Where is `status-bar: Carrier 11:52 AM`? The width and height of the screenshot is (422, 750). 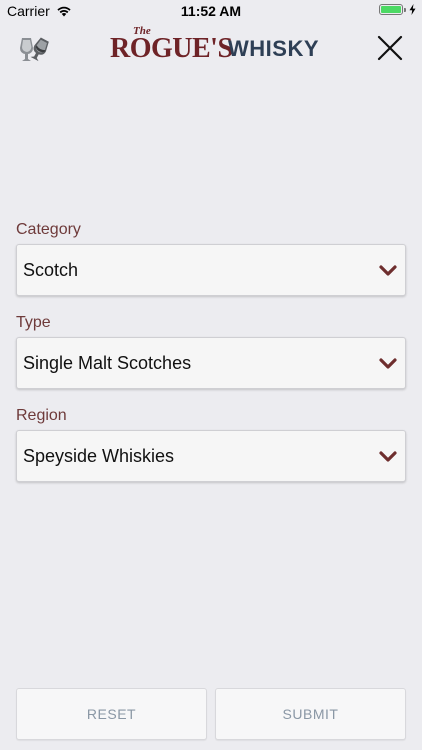
status-bar: Carrier 11:52 AM is located at coordinates (211, 11).